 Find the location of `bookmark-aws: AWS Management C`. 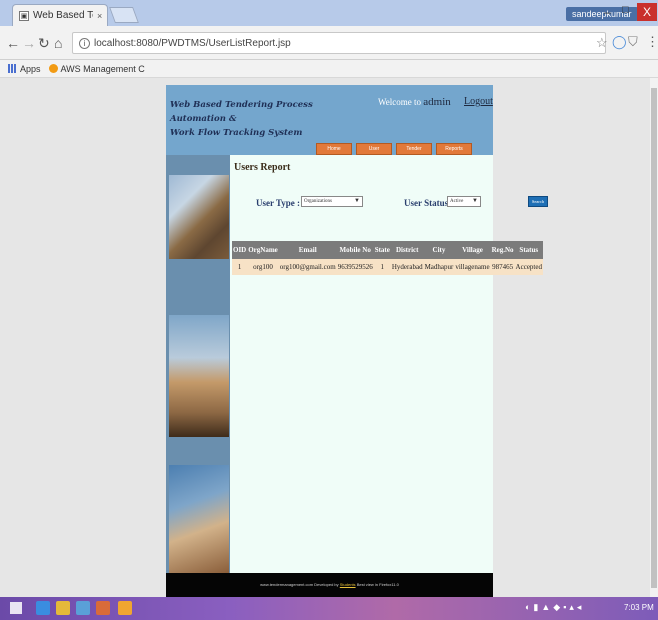

bookmark-aws: AWS Management C is located at coordinates (96, 68).